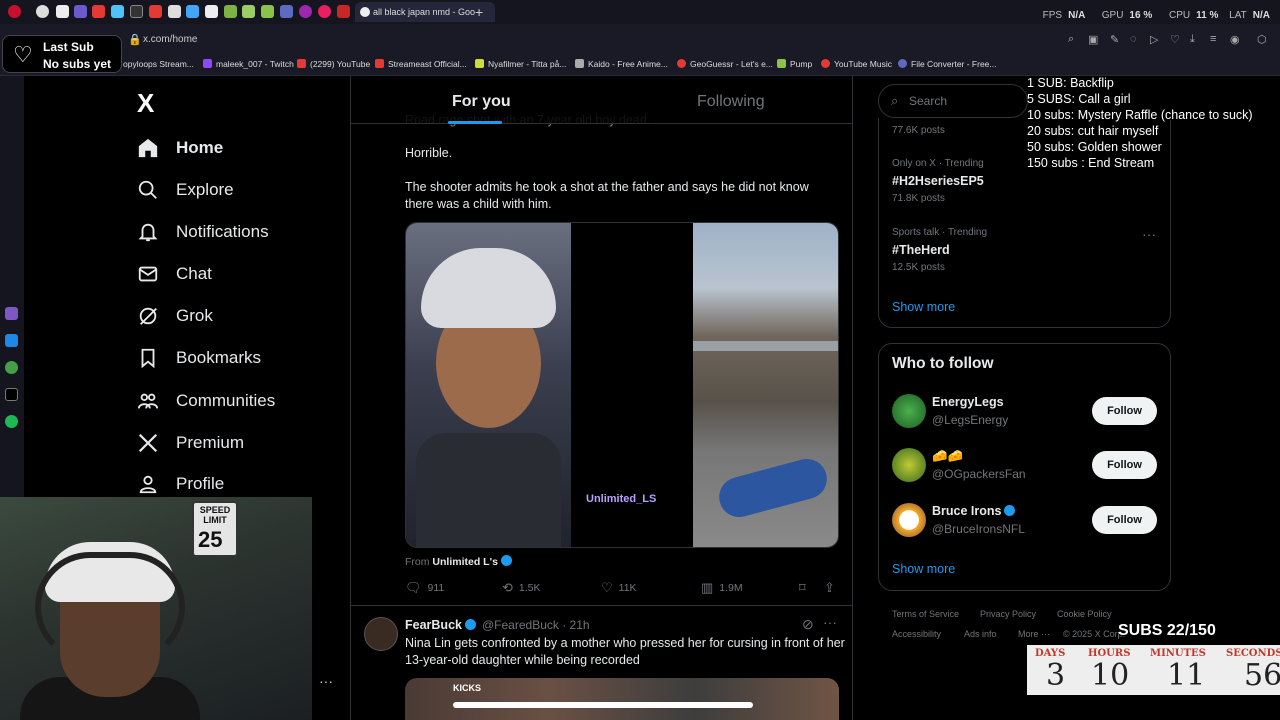 This screenshot has height=720, width=1280. What do you see at coordinates (521, 588) in the screenshot?
I see `repost-button: ⟲ 1.5K` at bounding box center [521, 588].